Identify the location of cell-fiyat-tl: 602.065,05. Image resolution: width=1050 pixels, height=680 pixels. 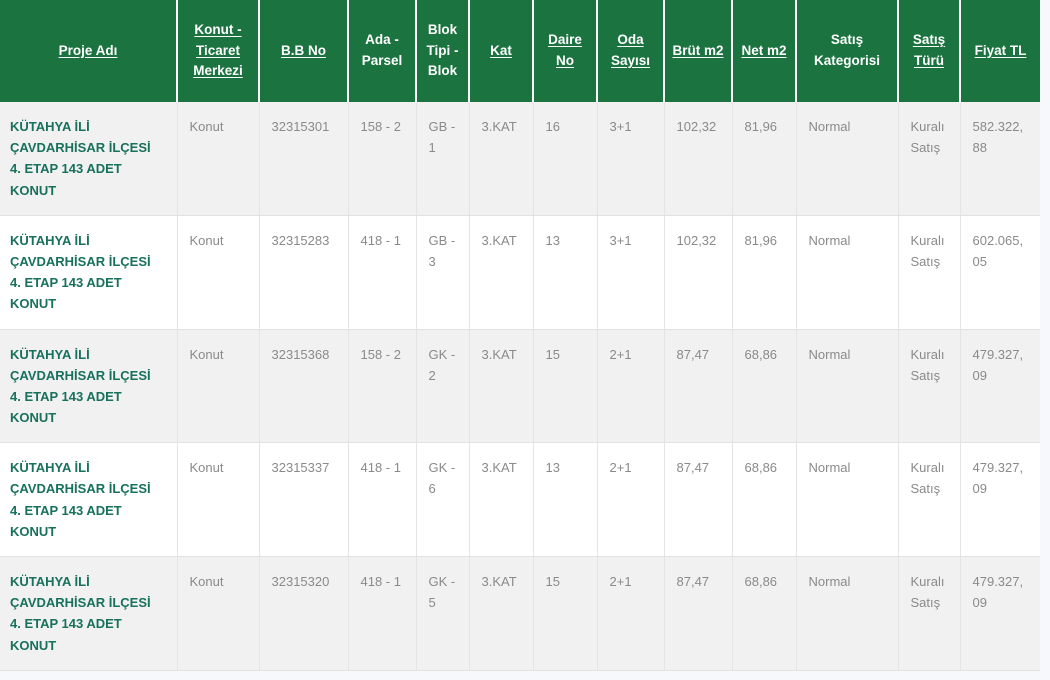
(1000, 272).